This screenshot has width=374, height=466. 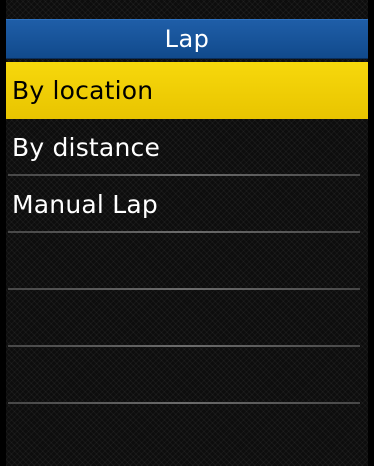 What do you see at coordinates (187, 90) in the screenshot?
I see `menu-item-by-location: By location` at bounding box center [187, 90].